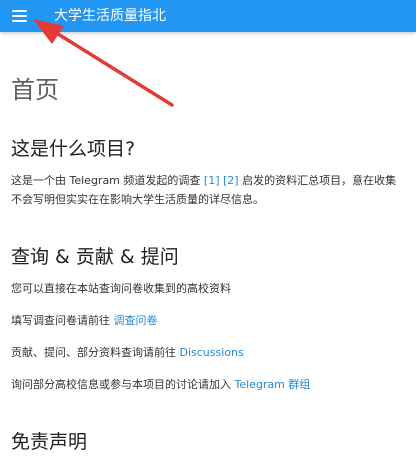 Image resolution: width=416 pixels, height=456 pixels. Describe the element at coordinates (273, 384) in the screenshot. I see `telegram-group-link: Telegram 群组` at that location.